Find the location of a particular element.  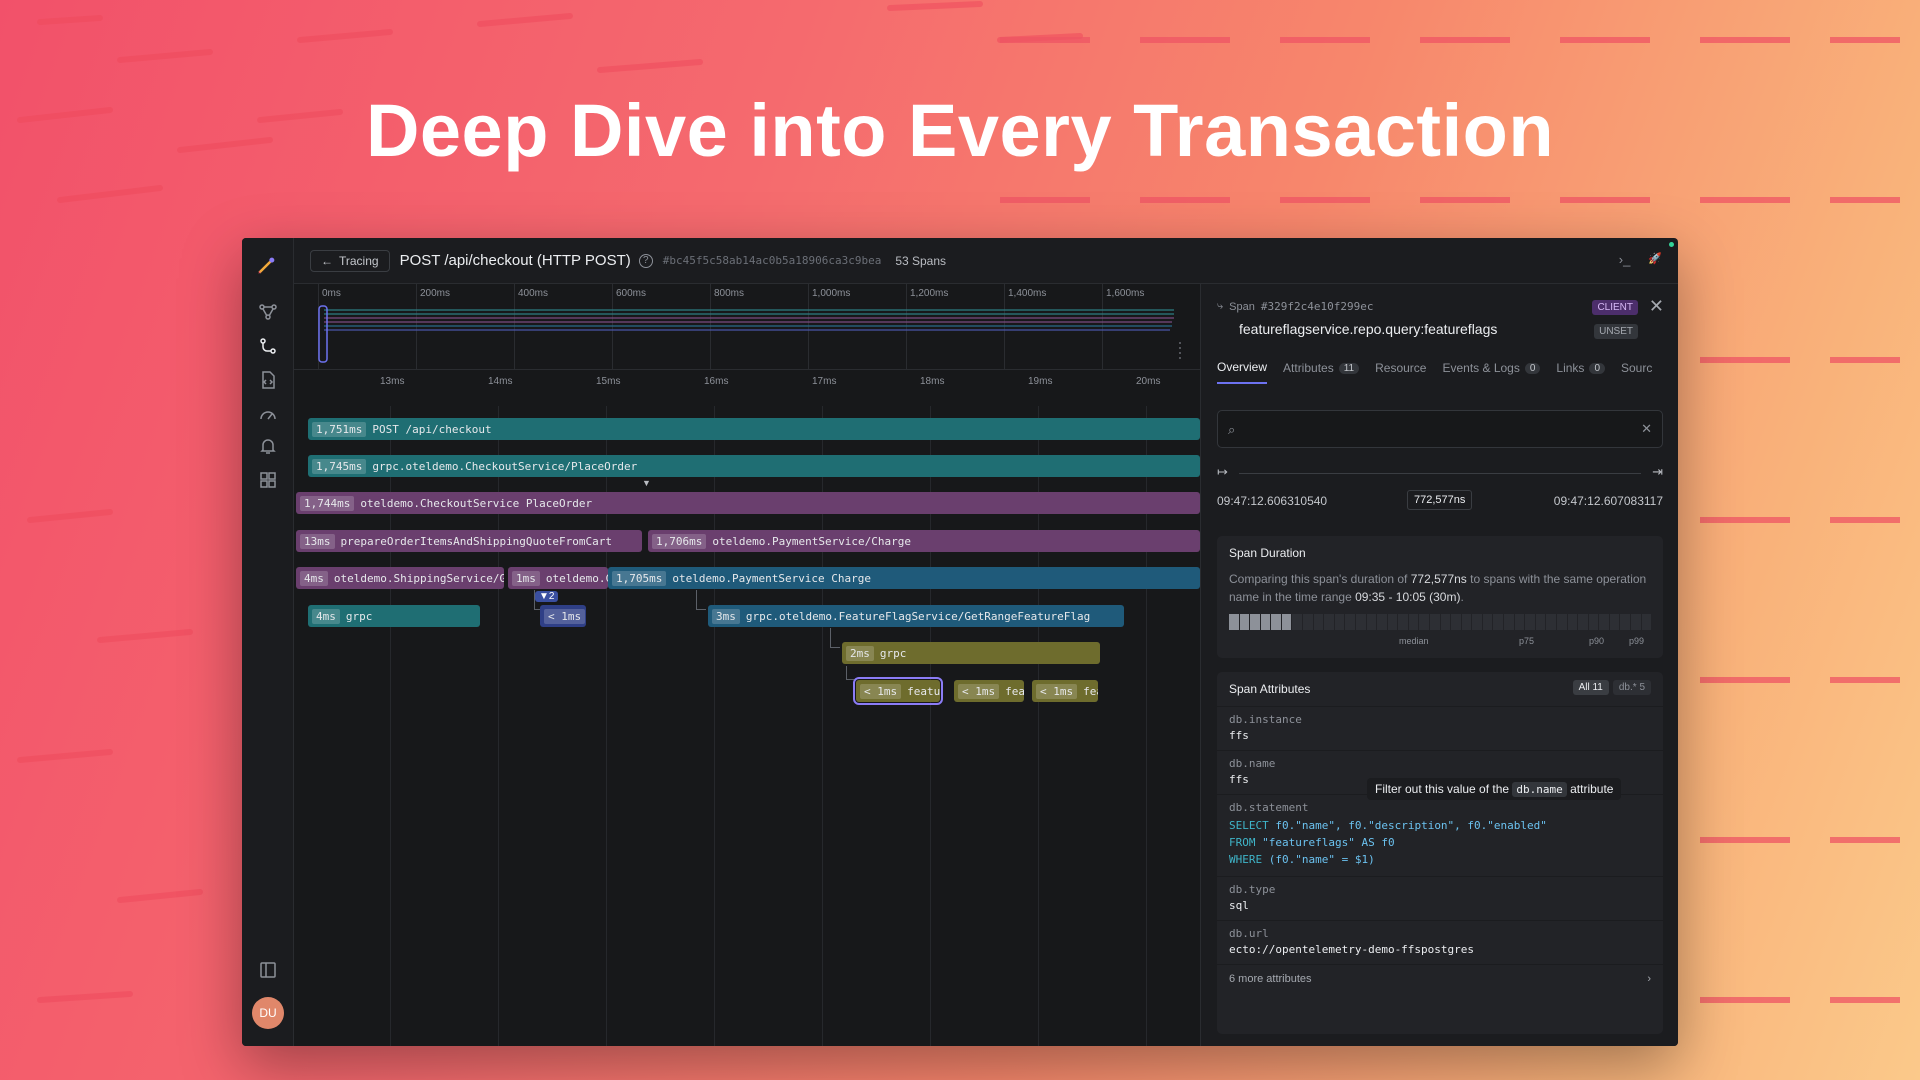

duration-histogram is located at coordinates (1440, 622).